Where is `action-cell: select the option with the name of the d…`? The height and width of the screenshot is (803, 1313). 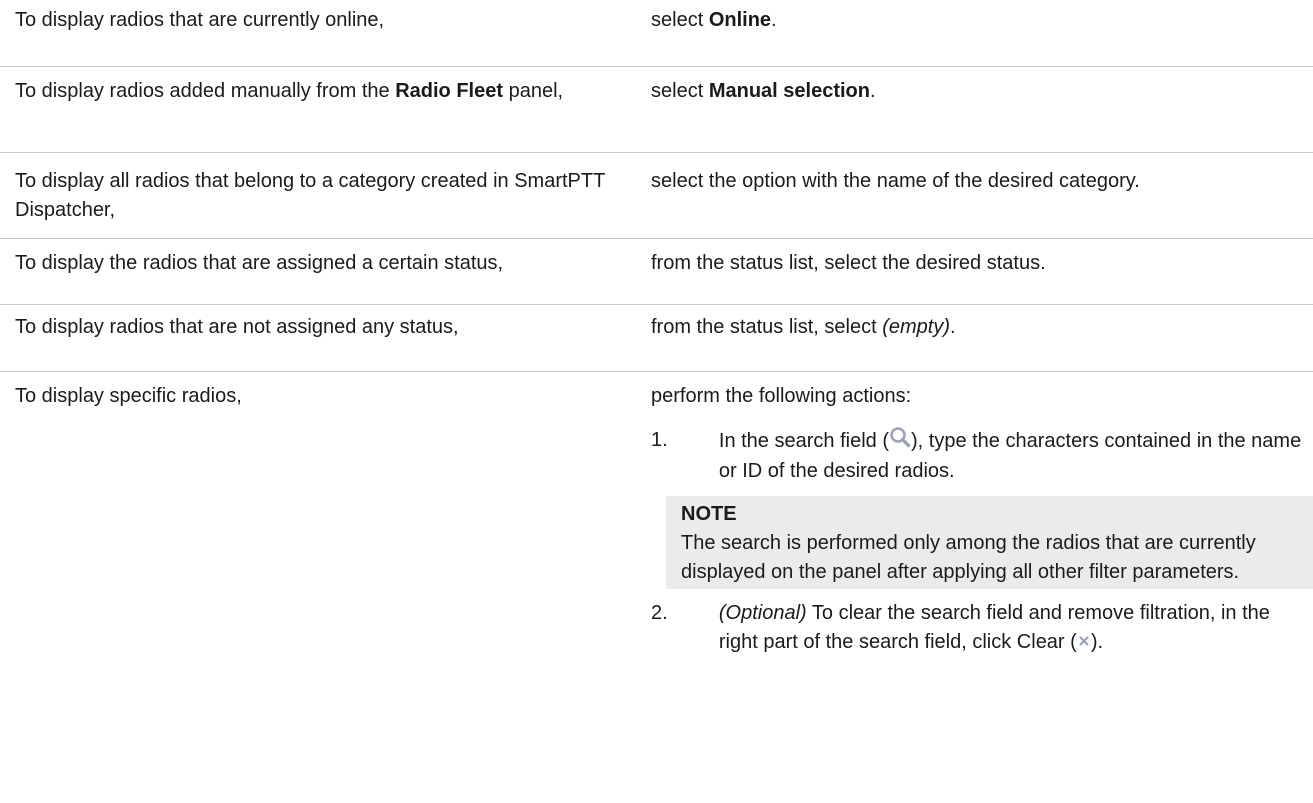 action-cell: select the option with the name of the d… is located at coordinates (895, 181).